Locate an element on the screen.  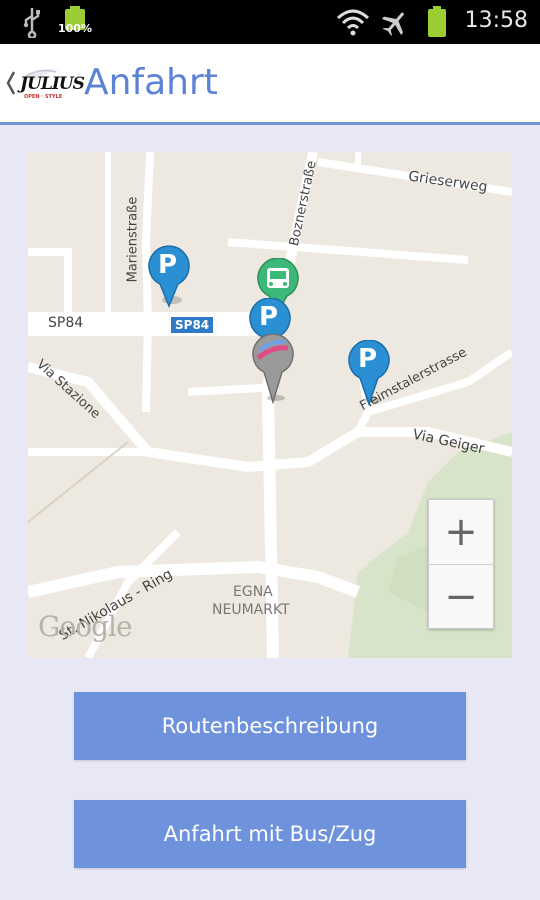
google-attribution: Google is located at coordinates (85, 626).